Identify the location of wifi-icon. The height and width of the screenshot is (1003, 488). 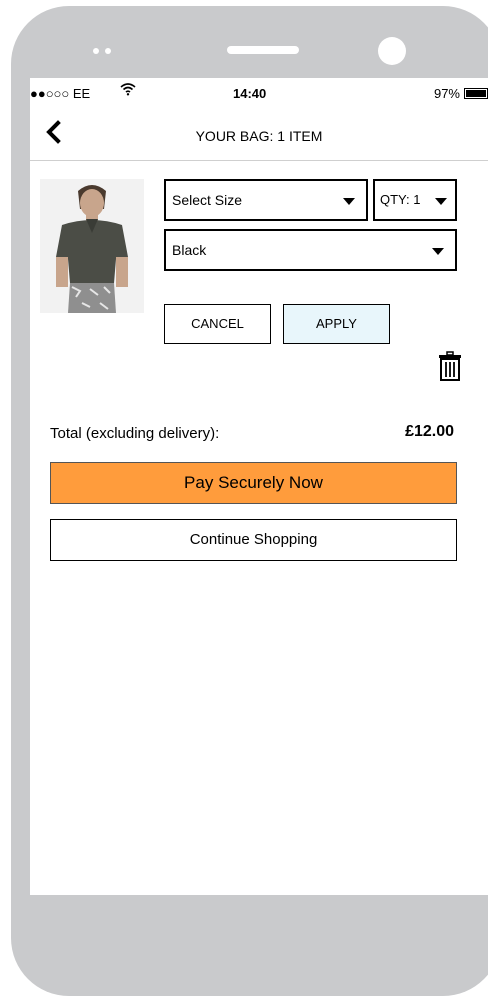
(128, 91).